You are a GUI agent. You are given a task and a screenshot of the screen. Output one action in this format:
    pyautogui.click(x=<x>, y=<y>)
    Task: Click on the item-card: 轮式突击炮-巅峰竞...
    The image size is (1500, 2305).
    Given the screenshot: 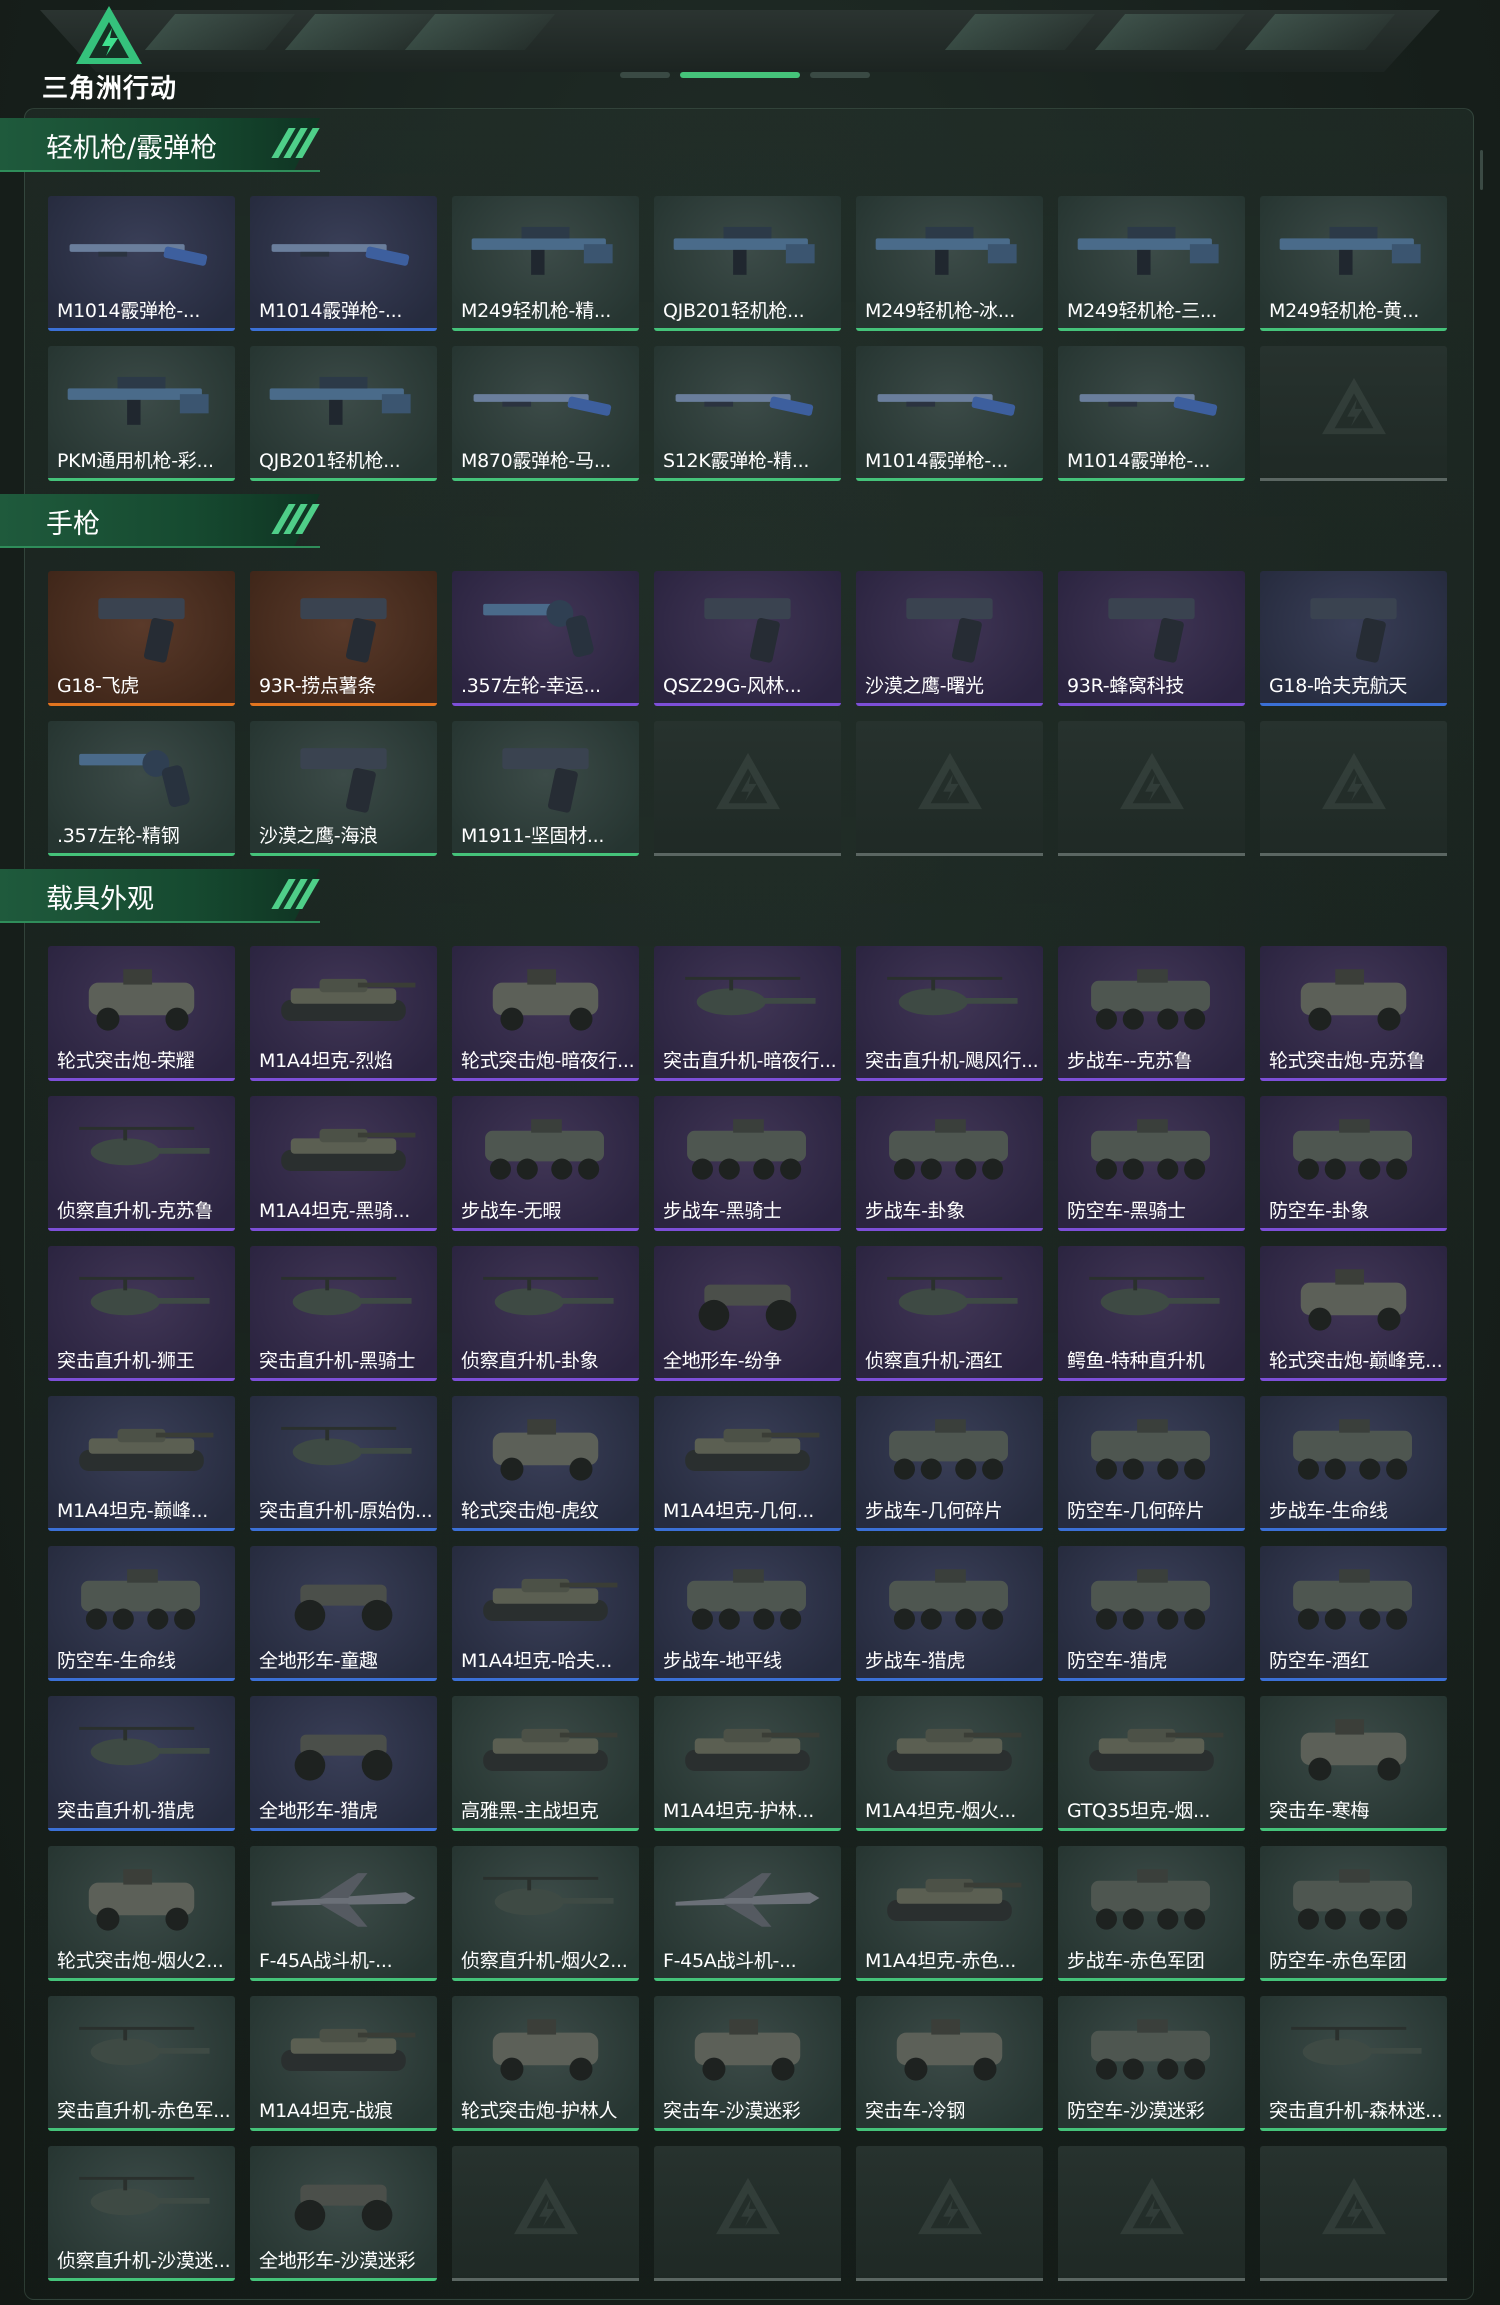 What is the action you would take?
    pyautogui.click(x=1353, y=1313)
    